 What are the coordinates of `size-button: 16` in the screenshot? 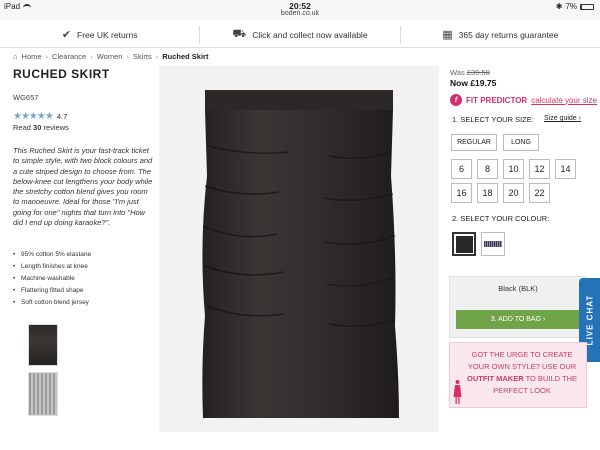 It's located at (461, 193).